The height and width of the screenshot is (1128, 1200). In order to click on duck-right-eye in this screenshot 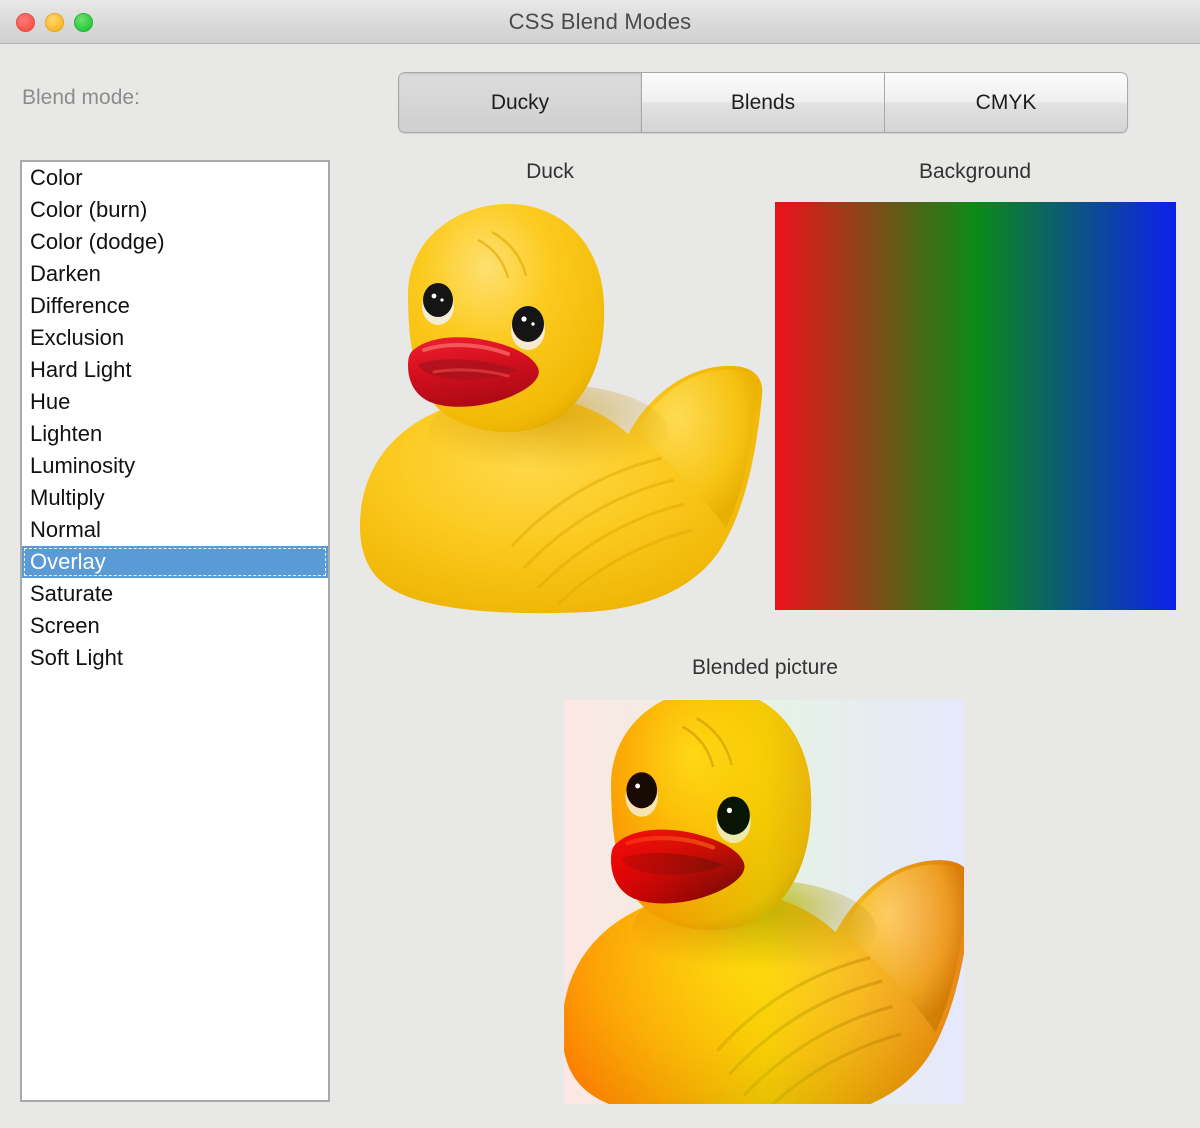, I will do `click(528, 328)`.